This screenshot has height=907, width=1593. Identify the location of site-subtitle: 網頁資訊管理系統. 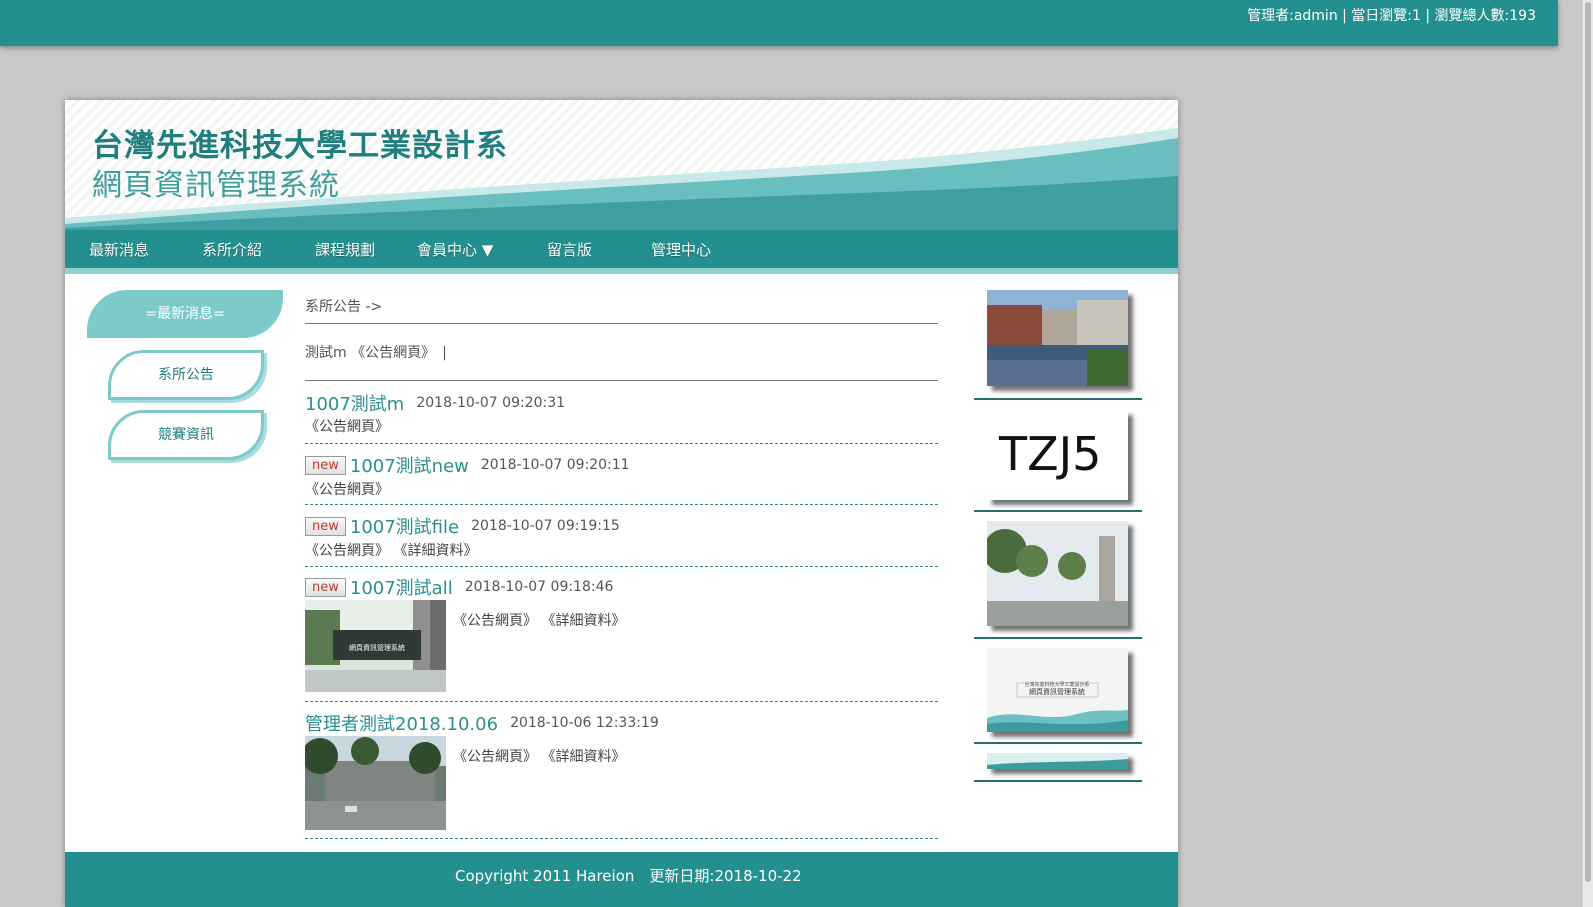
(216, 185).